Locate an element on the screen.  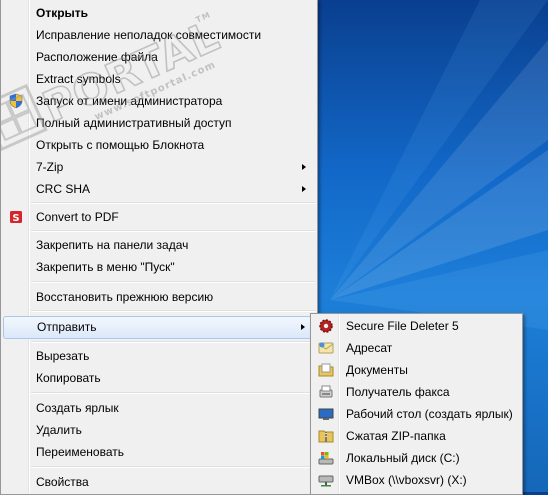
menu-item-full-admin-access: Полный административный доступ is located at coordinates (159, 123).